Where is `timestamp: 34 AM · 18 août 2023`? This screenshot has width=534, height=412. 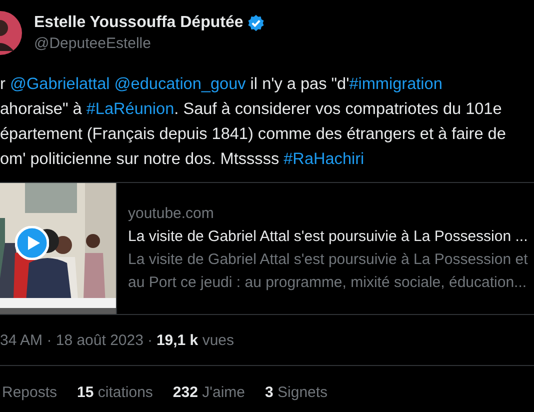
timestamp: 34 AM · 18 août 2023 is located at coordinates (72, 340).